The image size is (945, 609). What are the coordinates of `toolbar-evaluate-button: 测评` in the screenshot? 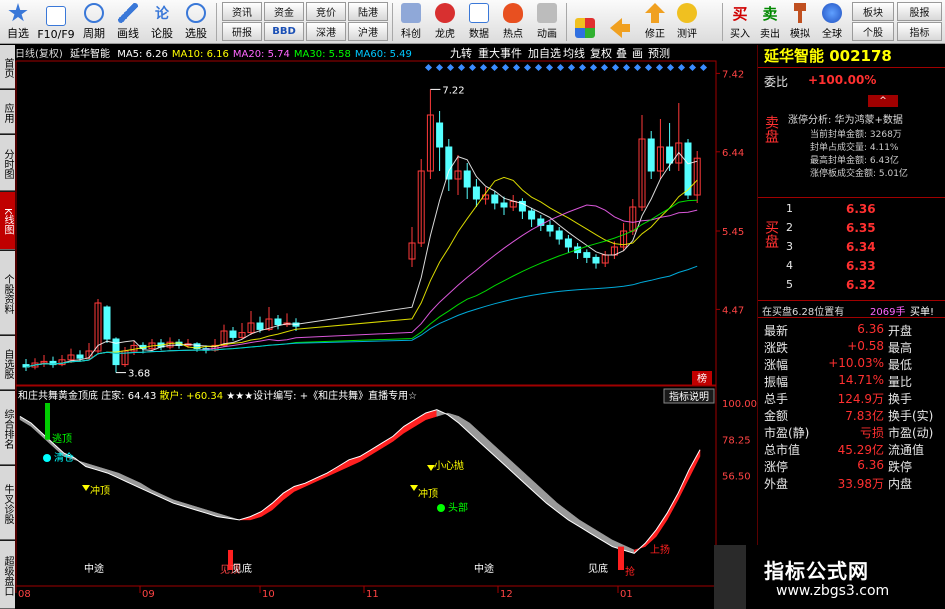 It's located at (687, 22).